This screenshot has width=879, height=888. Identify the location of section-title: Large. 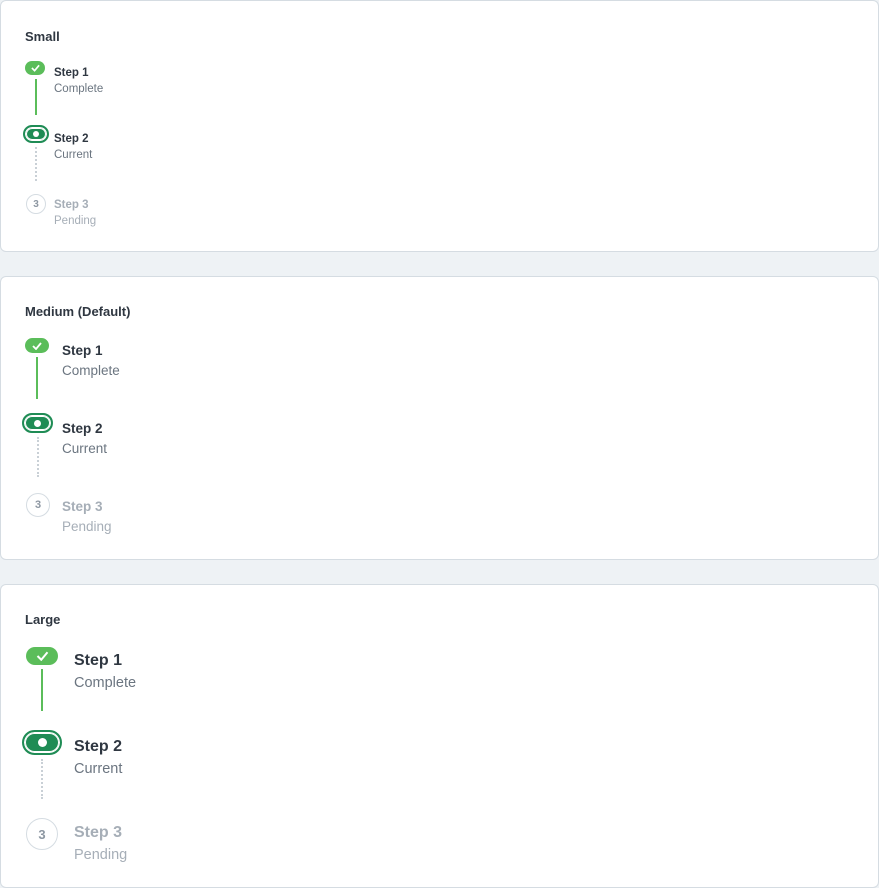
(43, 619).